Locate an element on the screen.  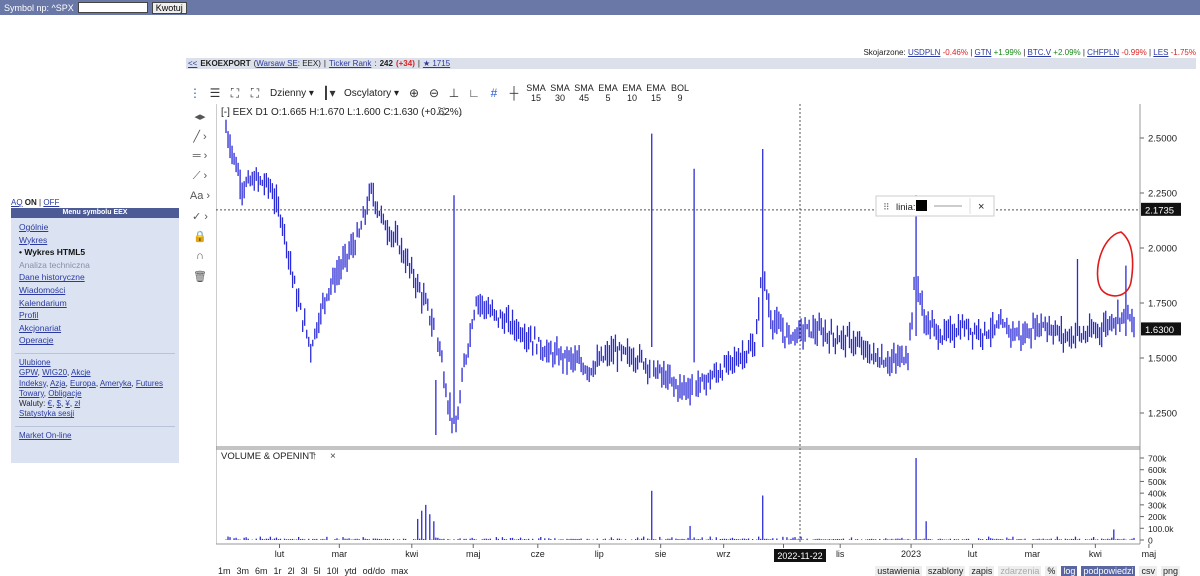
market-online-link: Market On-line is located at coordinates (45, 435).